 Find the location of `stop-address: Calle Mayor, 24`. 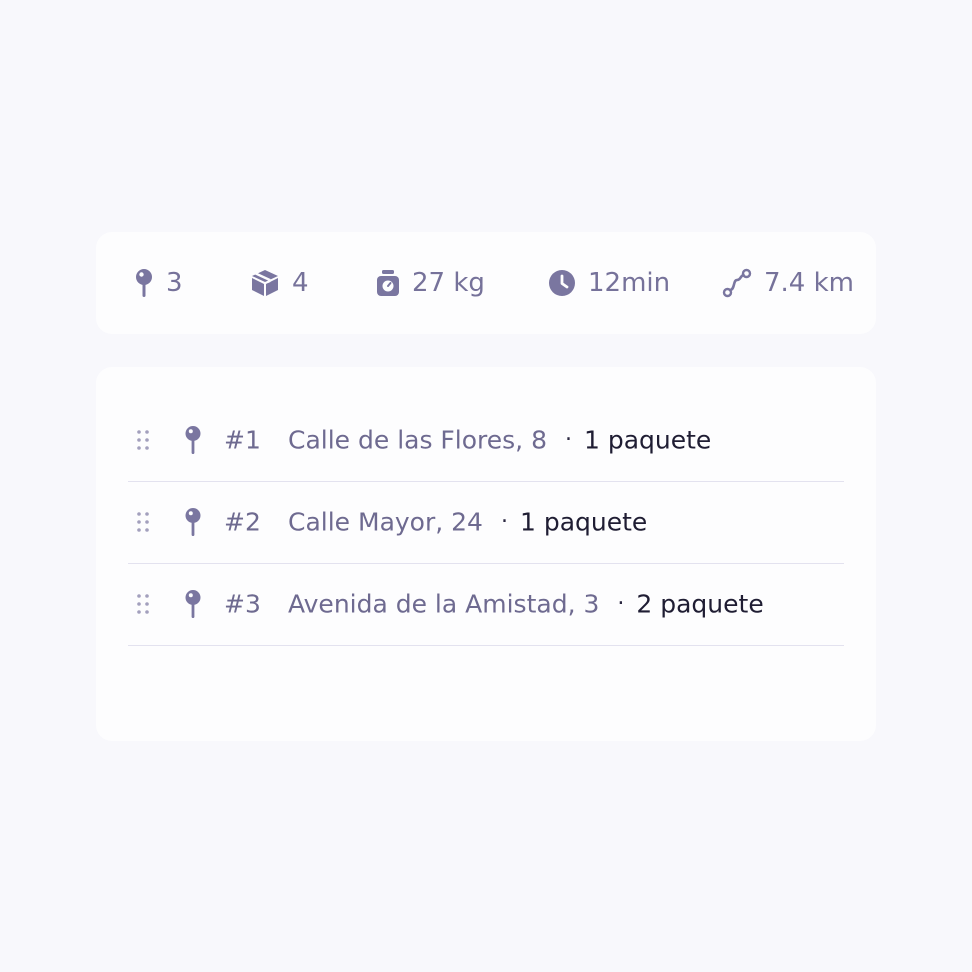

stop-address: Calle Mayor, 24 is located at coordinates (385, 522).